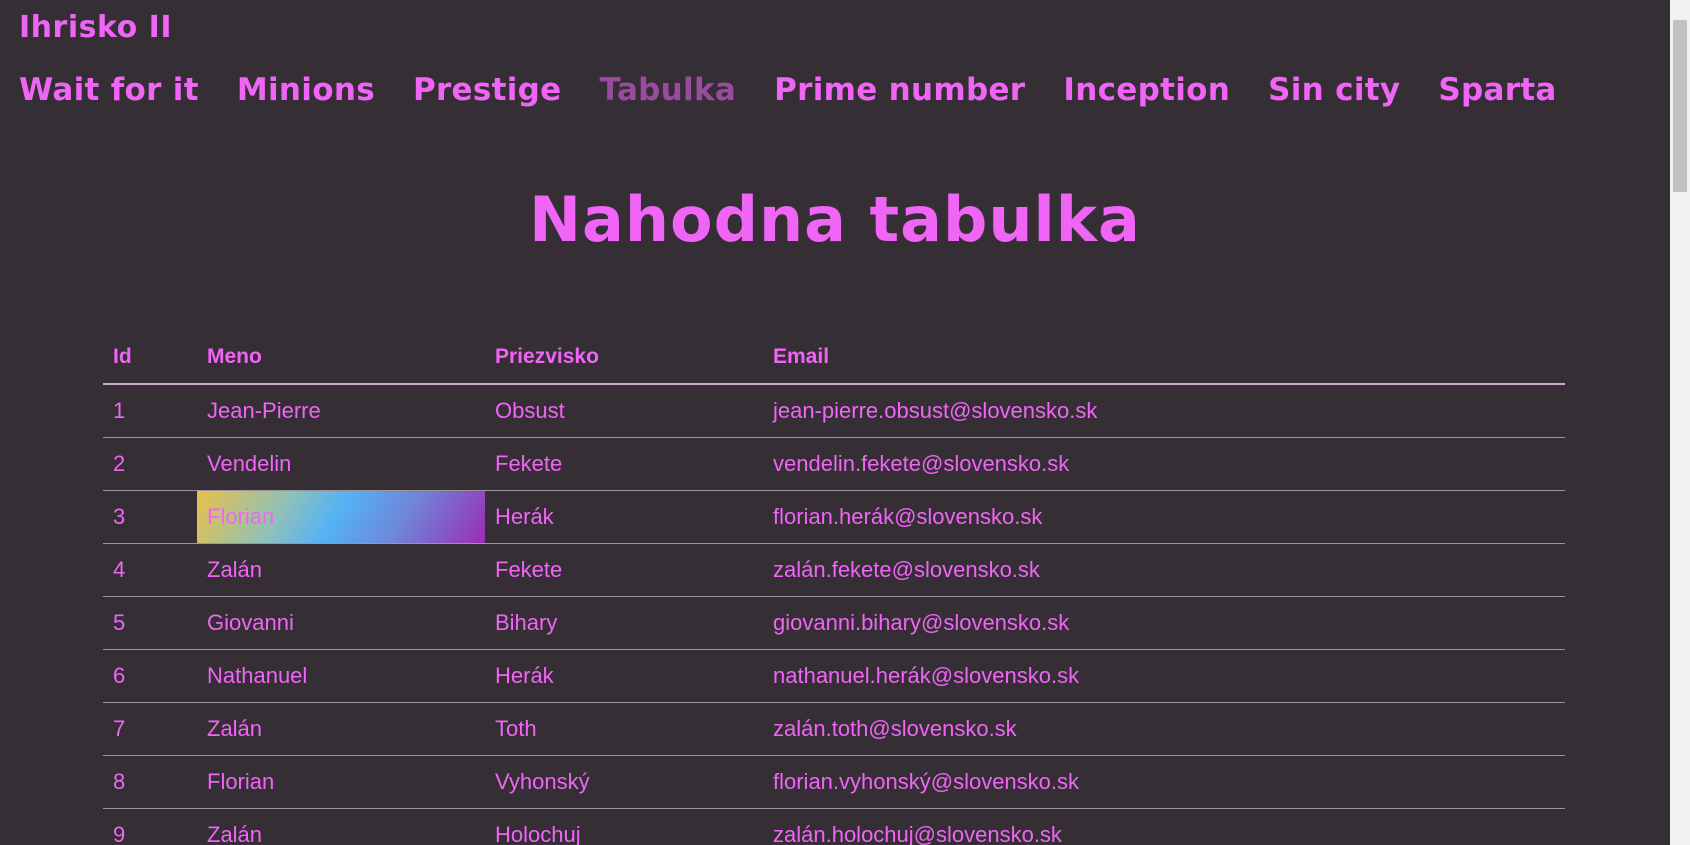 The image size is (1690, 845). What do you see at coordinates (668, 90) in the screenshot?
I see `nav-link-tabulka: Tabulka` at bounding box center [668, 90].